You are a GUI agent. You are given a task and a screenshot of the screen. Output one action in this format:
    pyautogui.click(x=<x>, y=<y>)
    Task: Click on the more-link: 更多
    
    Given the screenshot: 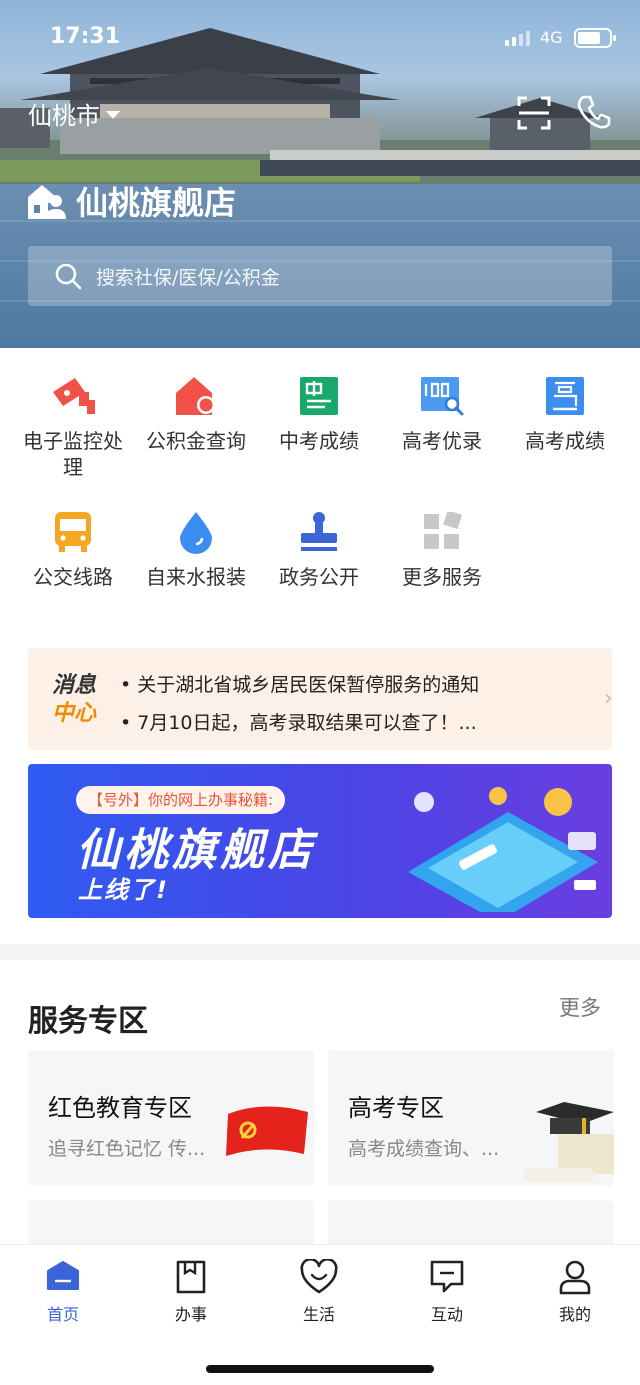 What is the action you would take?
    pyautogui.click(x=580, y=1007)
    